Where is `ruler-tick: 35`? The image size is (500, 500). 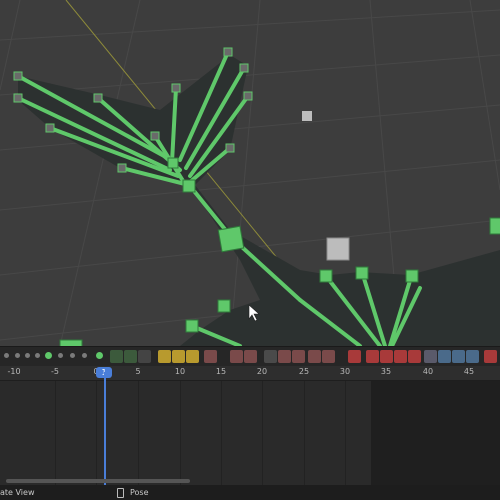 ruler-tick: 35 is located at coordinates (386, 371).